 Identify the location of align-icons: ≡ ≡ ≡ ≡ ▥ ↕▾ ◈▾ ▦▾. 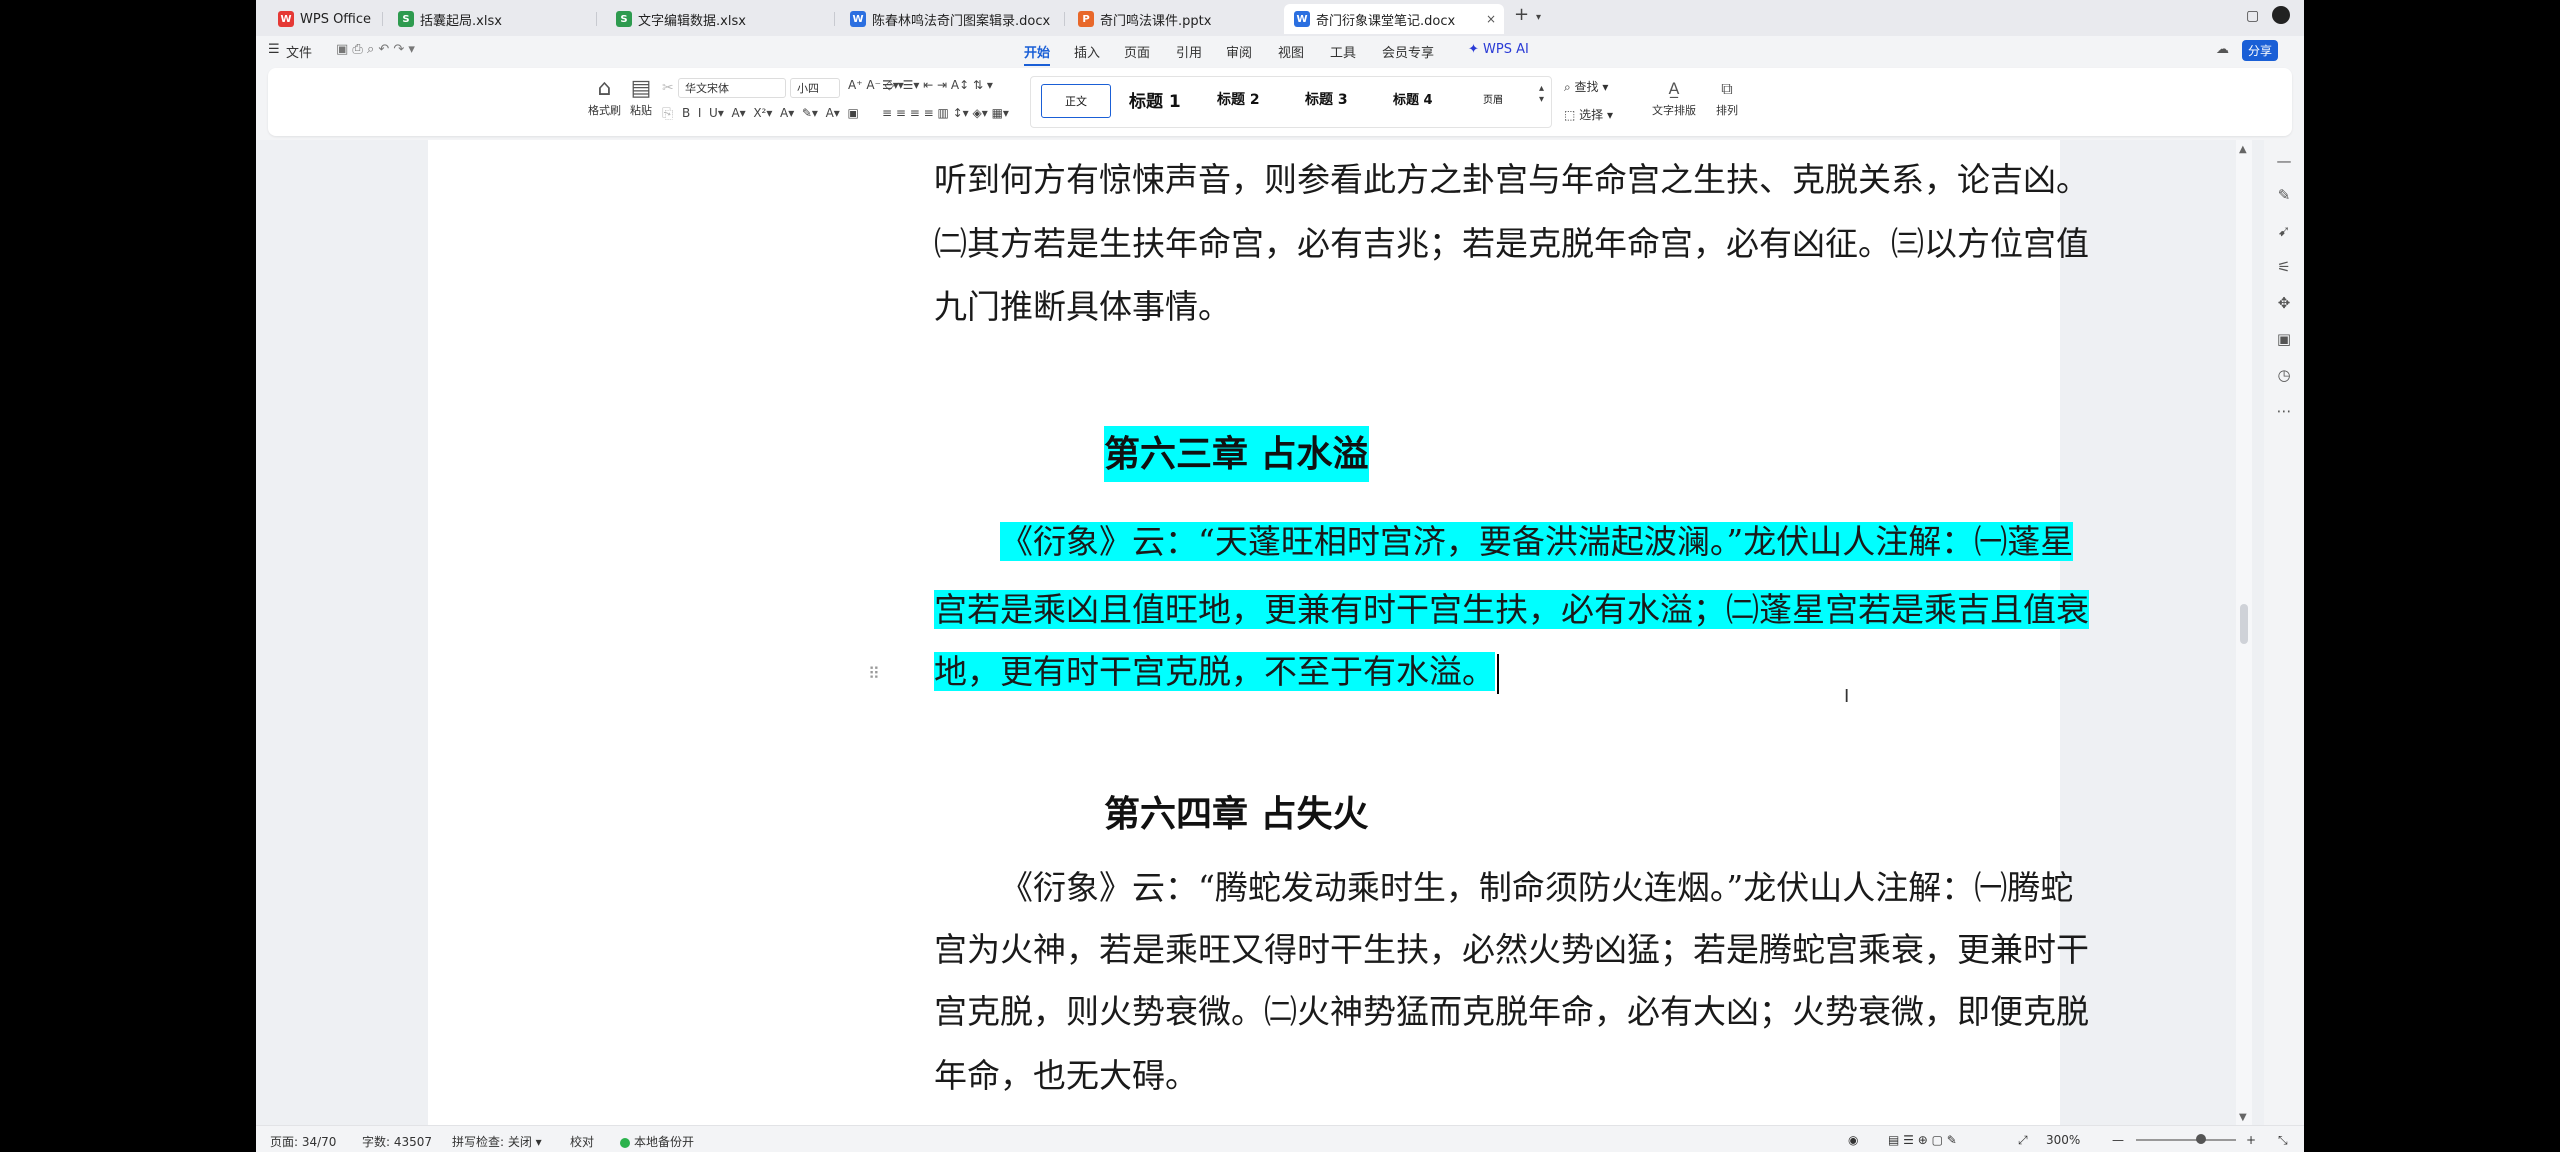
(945, 113).